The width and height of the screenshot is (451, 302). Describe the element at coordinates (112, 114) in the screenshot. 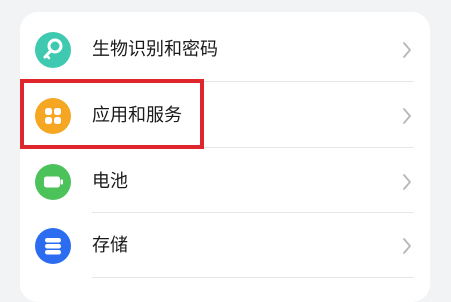

I see `highlight-box` at that location.